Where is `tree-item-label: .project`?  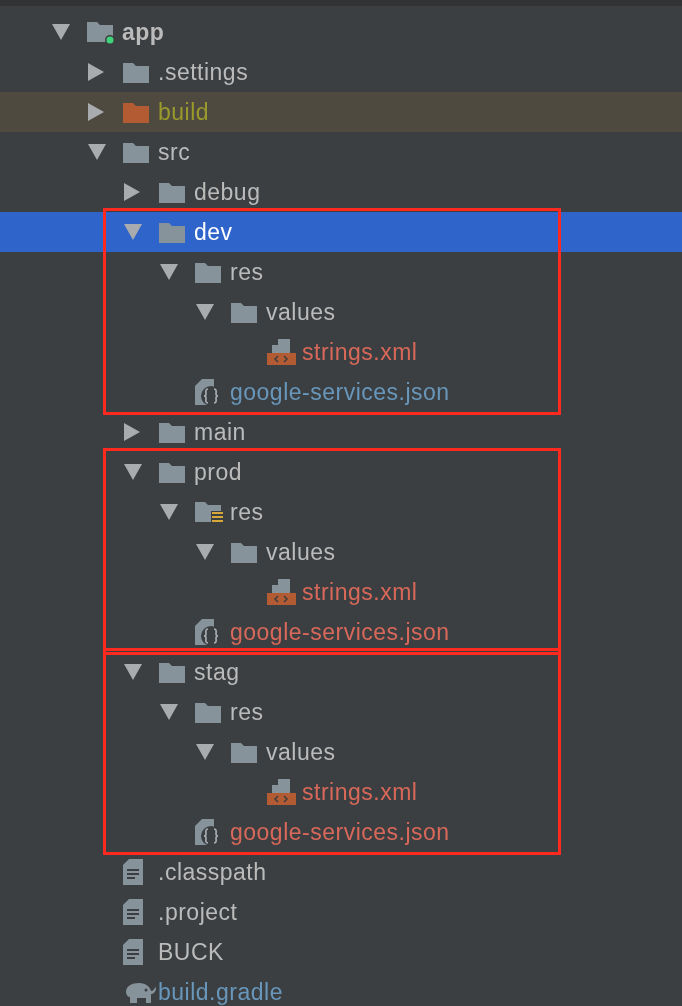
tree-item-label: .project is located at coordinates (198, 912).